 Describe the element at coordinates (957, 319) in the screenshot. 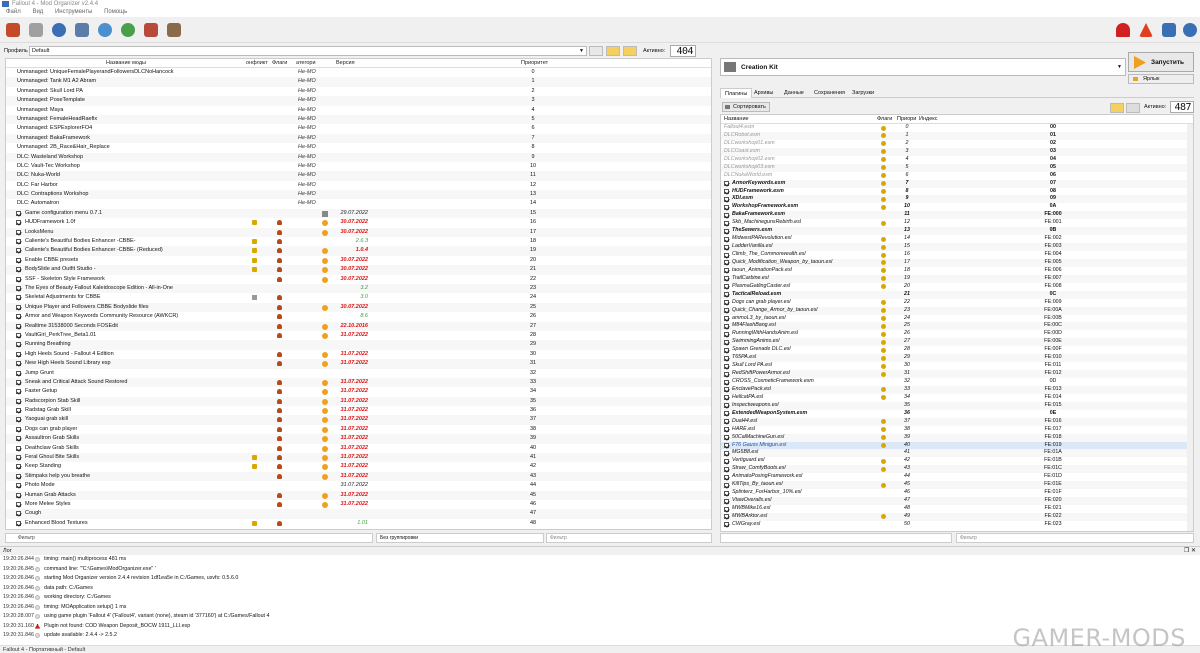

I see `plugin-row: ammoL3_by_taoun.esl 24 FE:00B` at that location.